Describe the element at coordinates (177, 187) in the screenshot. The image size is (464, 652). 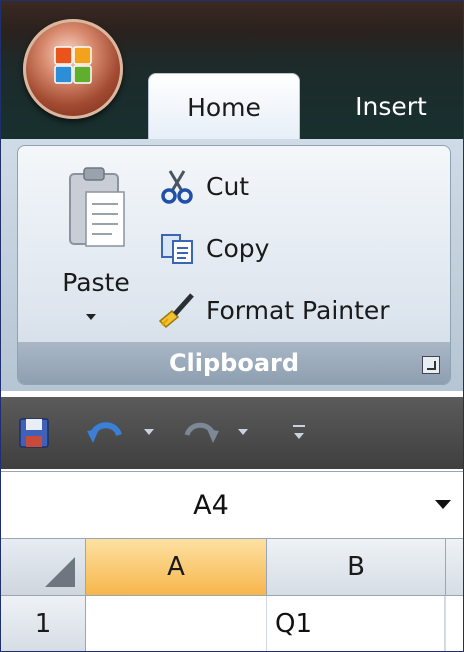
I see `scissors-icon` at that location.